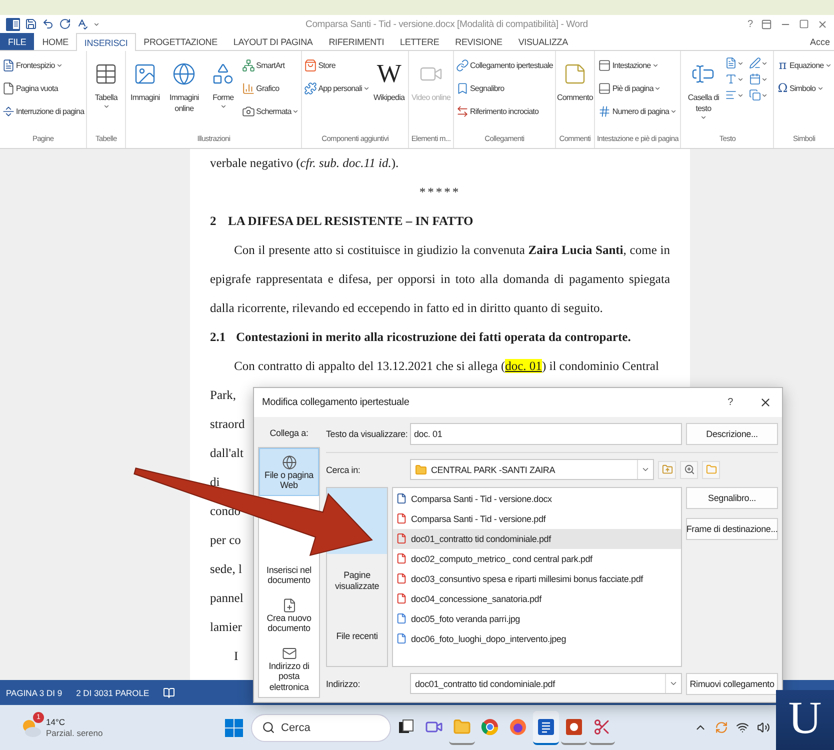 This screenshot has width=834, height=750. What do you see at coordinates (440, 279) in the screenshot?
I see `document-paragraph: Con il presente atto si costituisce in giudizio la convenuta Zaira Lucia Santi, come in epigrafe rappresentata e difesa, per opporsi in toto alla domanda di pagamento spiegata dalla ricorrente, rilevando ed eccependo in fatto ed in diritto quanto di seguito.` at bounding box center [440, 279].